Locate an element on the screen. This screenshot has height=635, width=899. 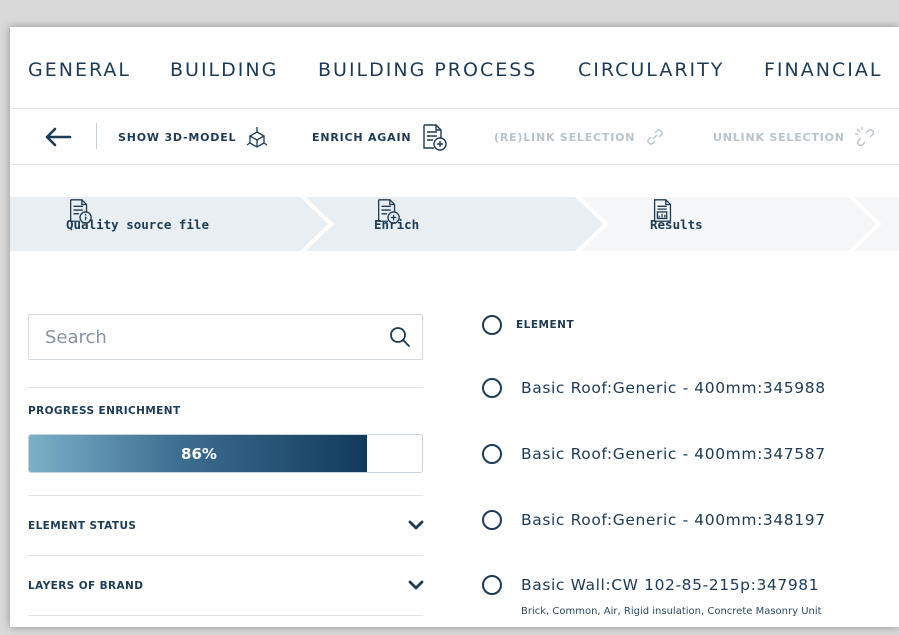
step-enrich: Enrich is located at coordinates (396, 224).